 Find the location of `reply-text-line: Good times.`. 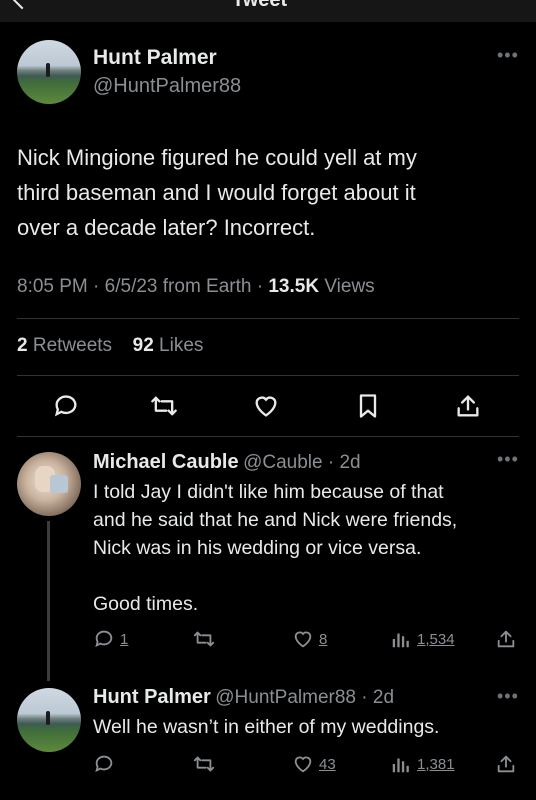

reply-text-line: Good times. is located at coordinates (146, 604).